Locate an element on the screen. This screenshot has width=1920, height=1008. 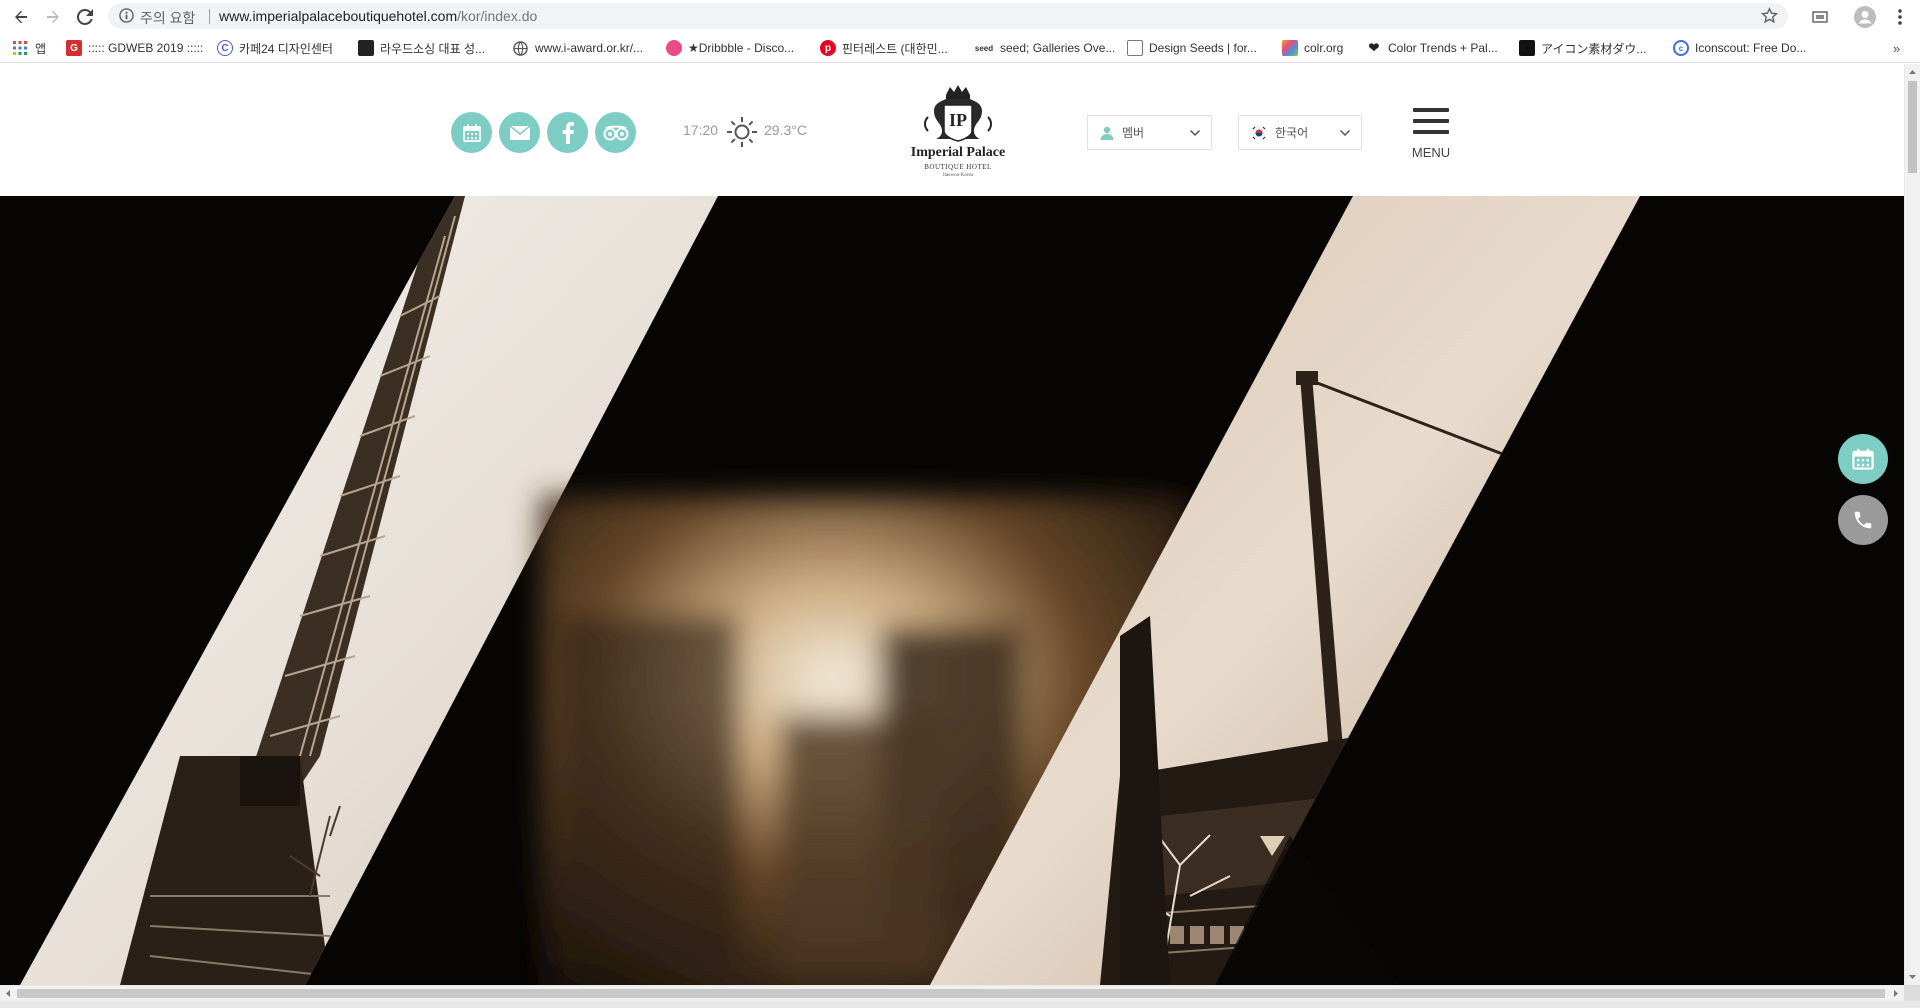
sun-icon is located at coordinates (742, 134).